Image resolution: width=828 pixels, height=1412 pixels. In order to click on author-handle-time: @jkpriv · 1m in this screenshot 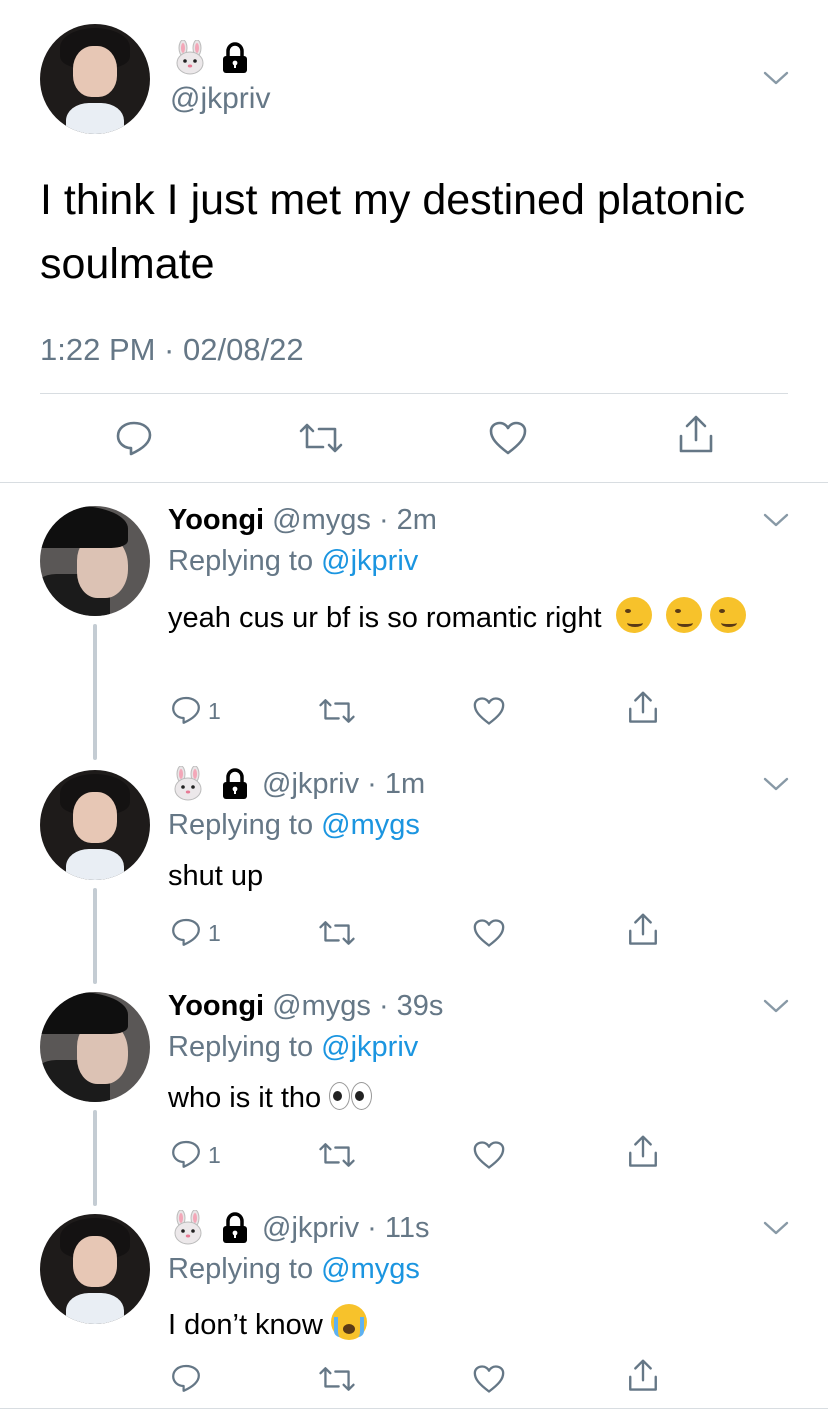, I will do `click(343, 784)`.